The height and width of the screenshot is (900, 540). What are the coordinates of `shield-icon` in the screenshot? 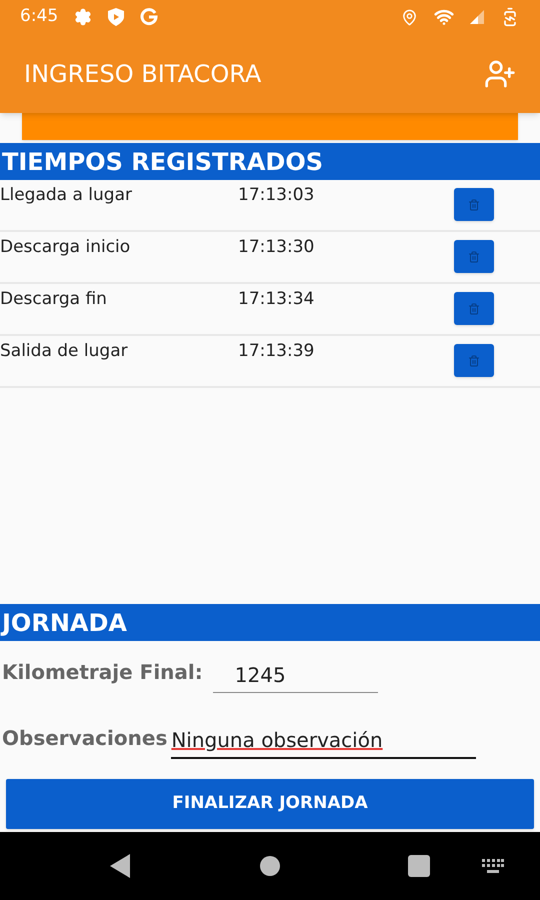 It's located at (116, 17).